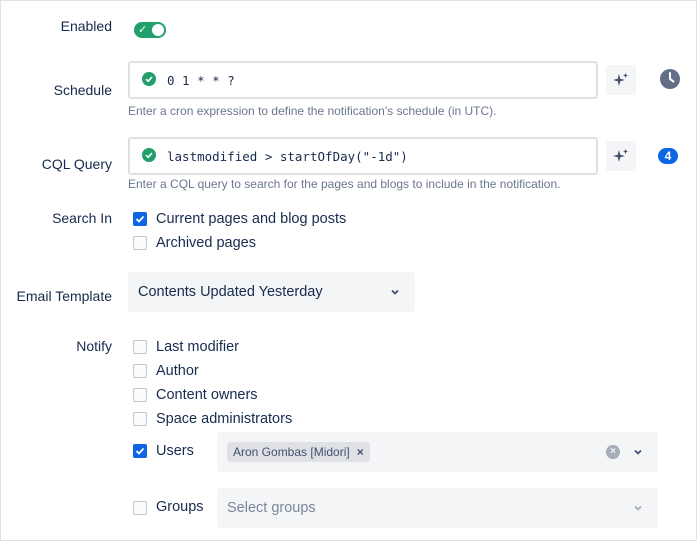 The width and height of the screenshot is (699, 543). I want to click on enabled-toggle: ✓, so click(150, 30).